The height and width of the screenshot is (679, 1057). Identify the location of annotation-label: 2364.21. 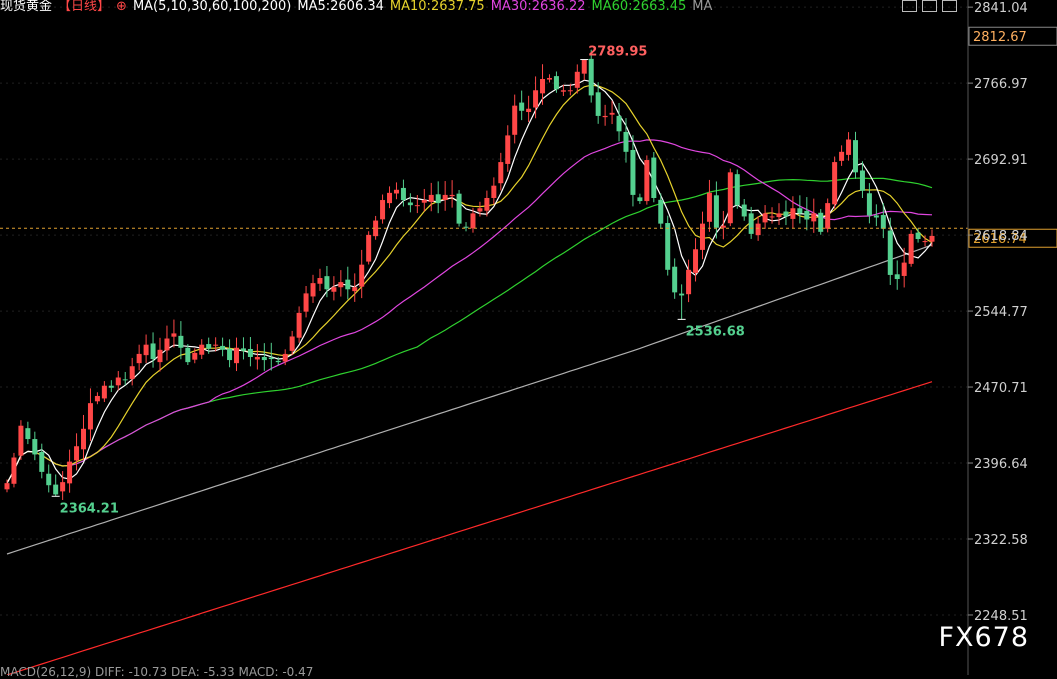
(89, 508).